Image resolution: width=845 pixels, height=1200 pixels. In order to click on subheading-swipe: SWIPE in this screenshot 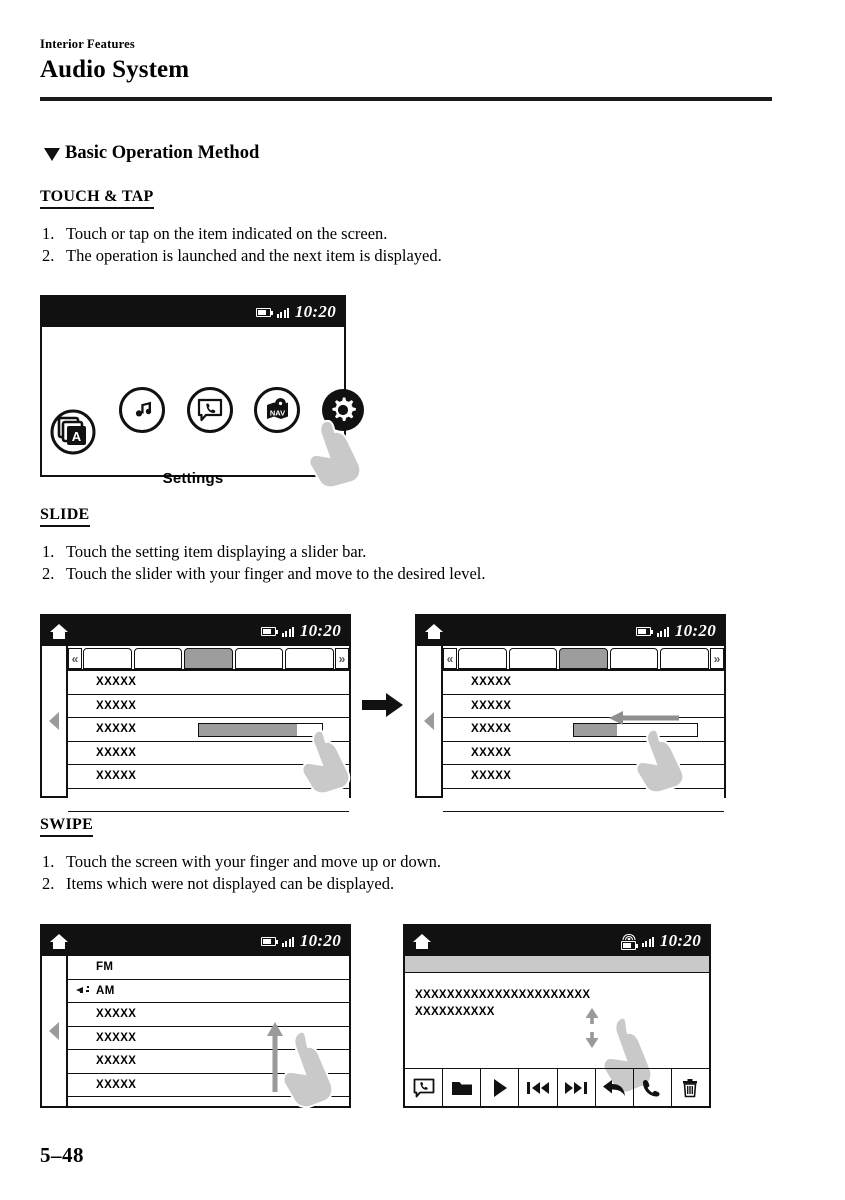, I will do `click(67, 826)`.